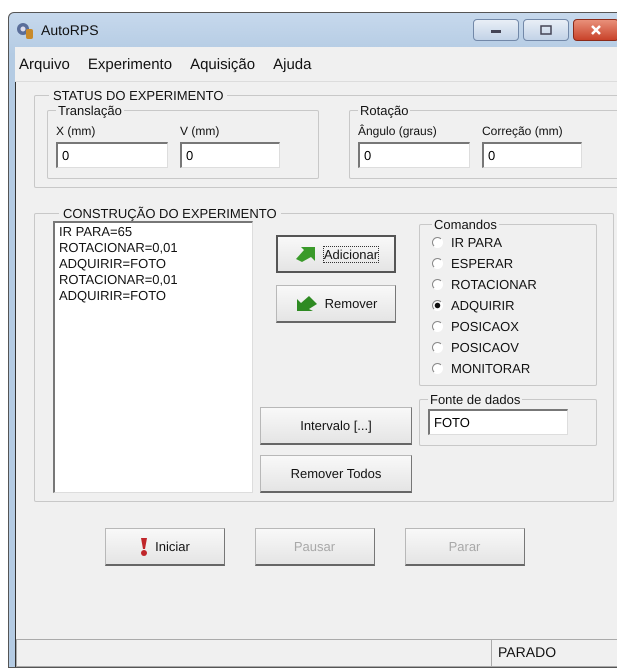  I want to click on close-button, so click(595, 30).